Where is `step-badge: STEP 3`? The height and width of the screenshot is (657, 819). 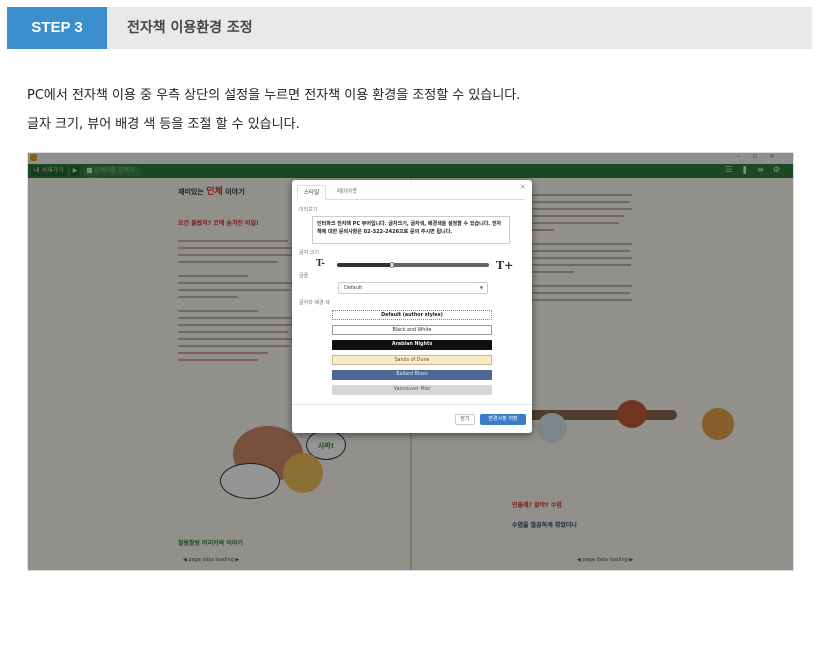
step-badge: STEP 3 is located at coordinates (57, 28).